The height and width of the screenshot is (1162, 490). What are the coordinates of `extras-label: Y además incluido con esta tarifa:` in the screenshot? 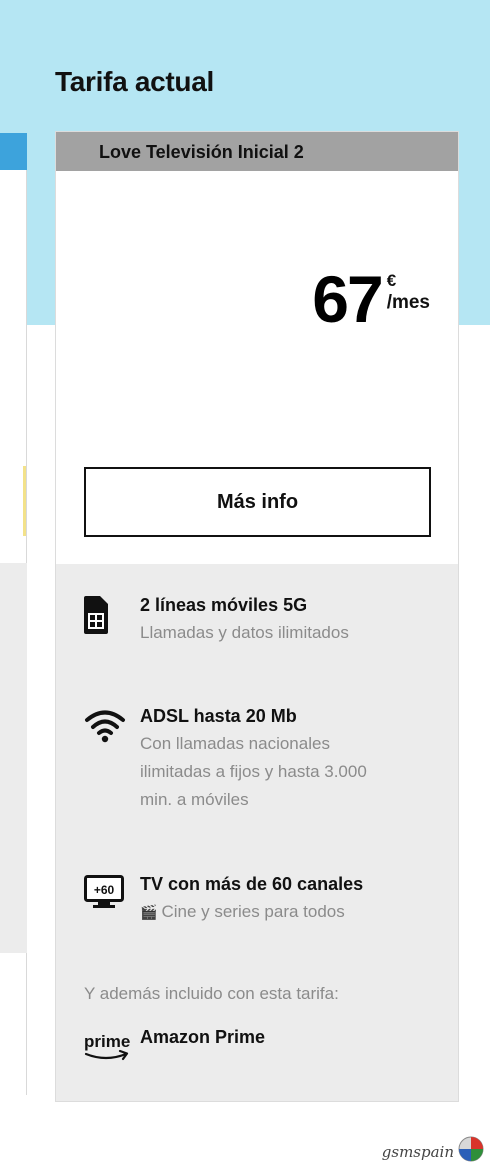 It's located at (211, 993).